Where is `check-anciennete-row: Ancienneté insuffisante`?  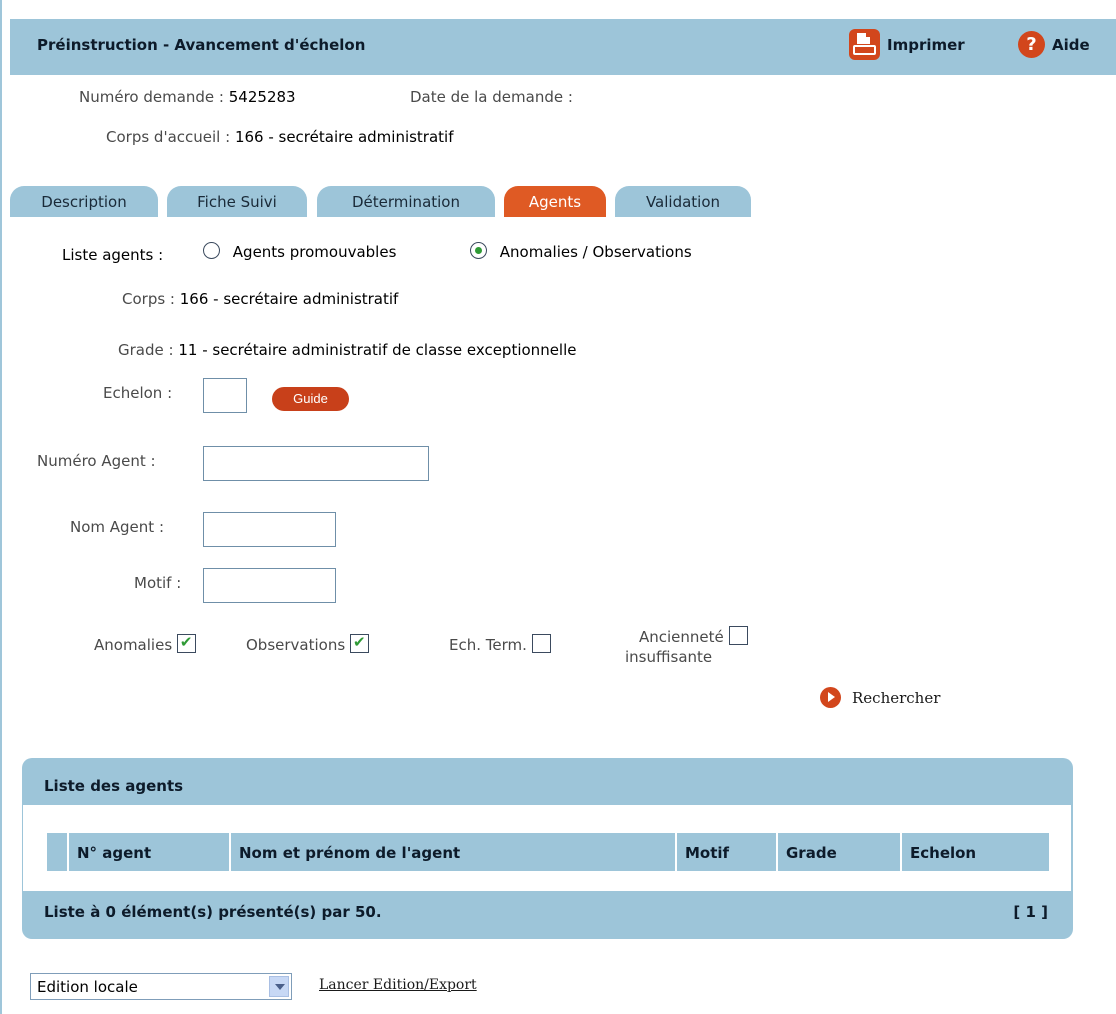
check-anciennete-row: Ancienneté insuffisante is located at coordinates (686, 646).